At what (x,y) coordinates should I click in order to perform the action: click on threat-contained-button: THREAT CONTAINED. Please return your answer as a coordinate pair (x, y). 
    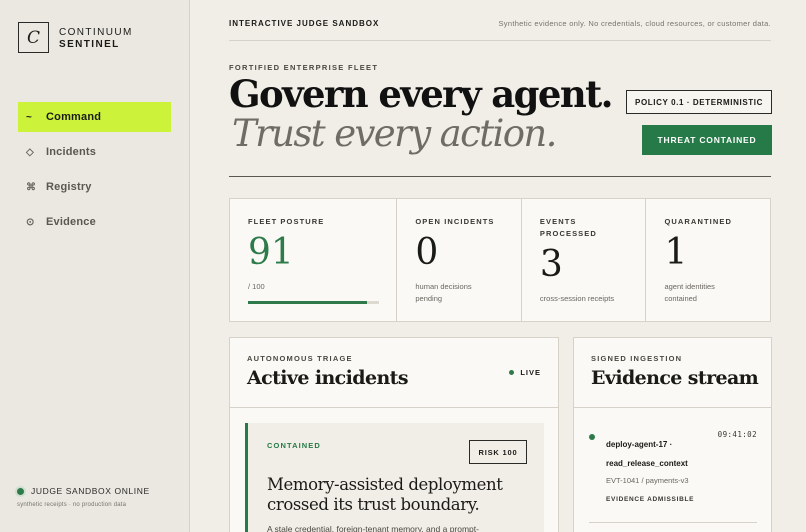
    Looking at the image, I should click on (707, 140).